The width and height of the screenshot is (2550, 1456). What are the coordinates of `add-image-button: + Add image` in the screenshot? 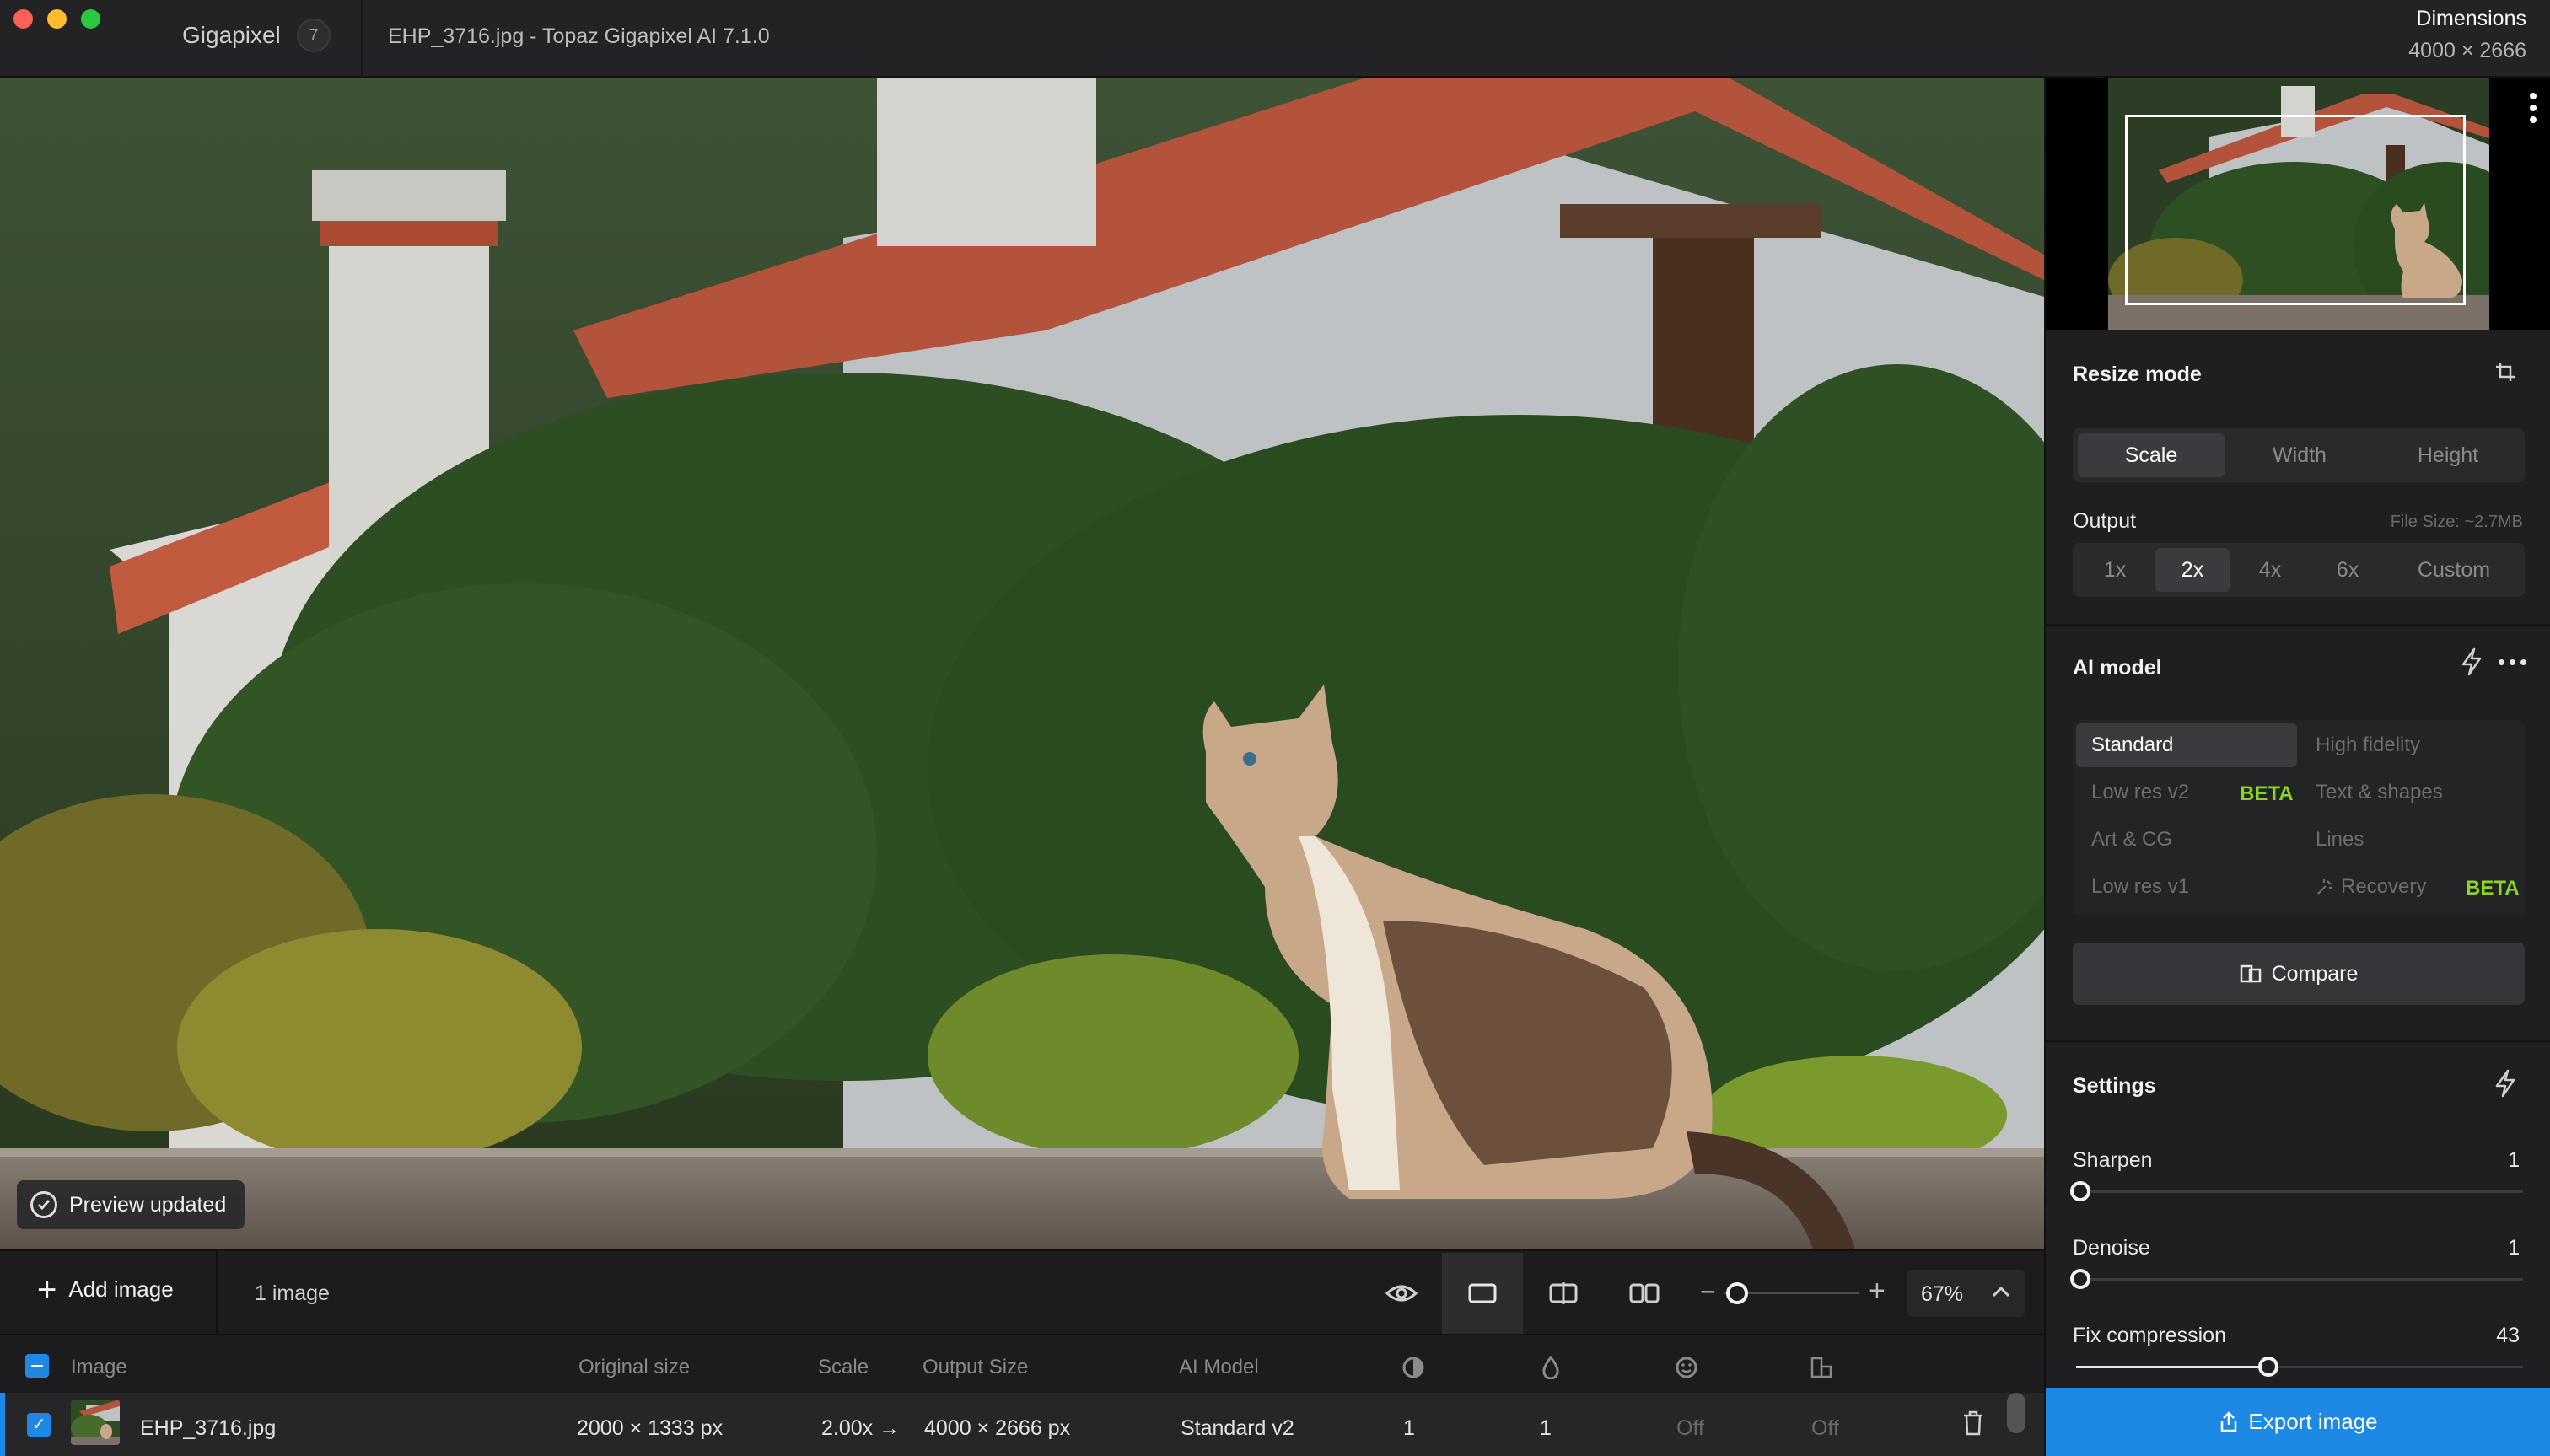 It's located at (105, 1289).